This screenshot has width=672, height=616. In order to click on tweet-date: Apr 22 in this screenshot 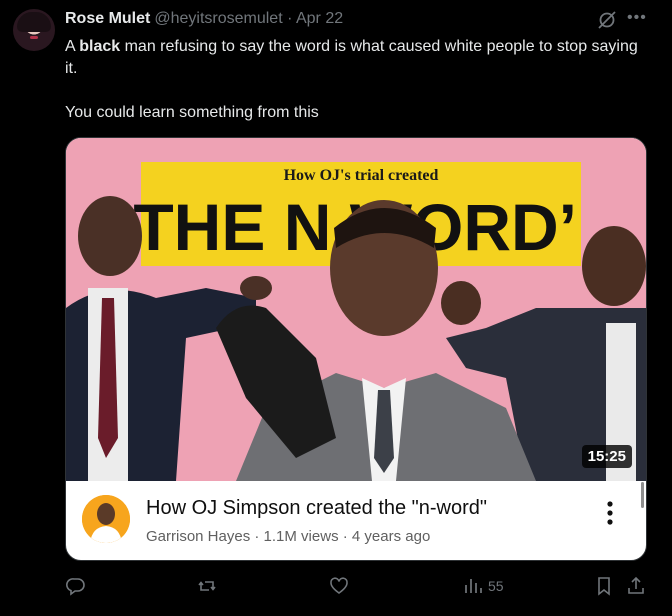, I will do `click(319, 18)`.